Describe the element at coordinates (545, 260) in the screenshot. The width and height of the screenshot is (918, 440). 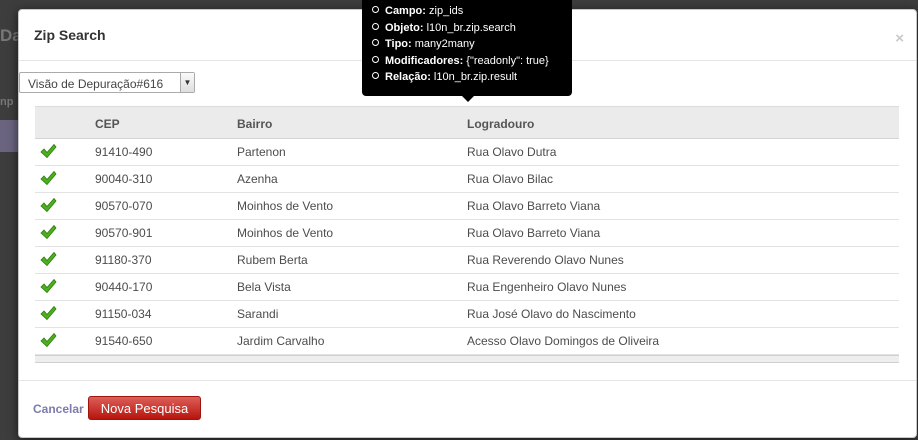
I see `cell-logradouro: Rua Reverendo Olavo Nunes` at that location.